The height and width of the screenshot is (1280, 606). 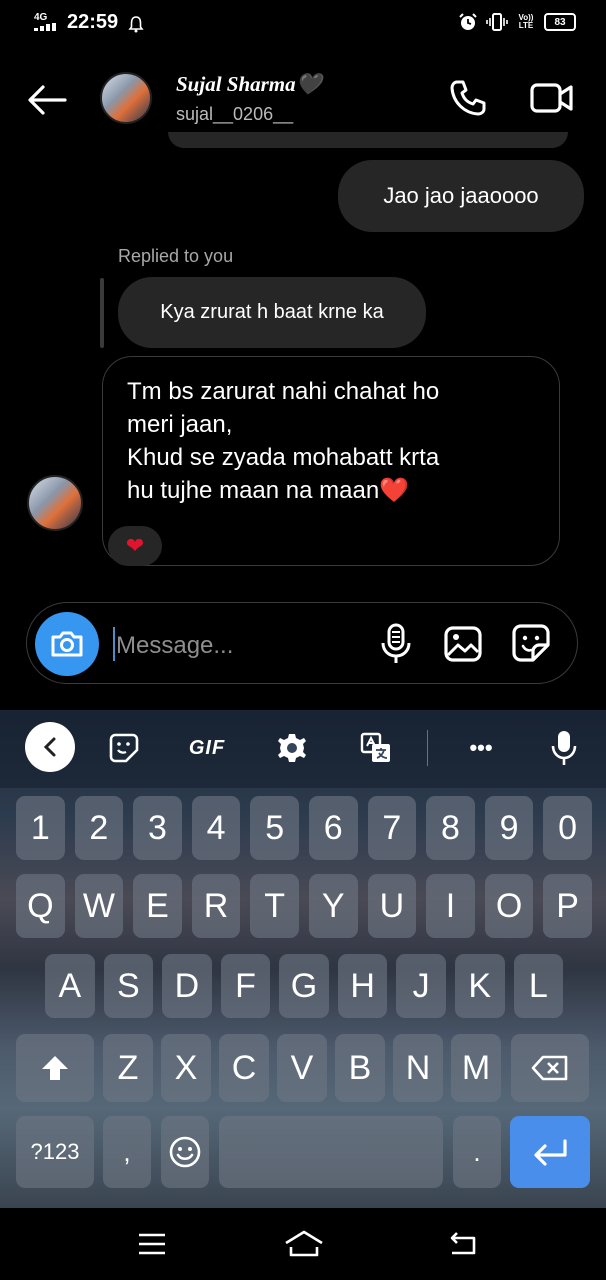 I want to click on key-k: K, so click(x=479, y=986).